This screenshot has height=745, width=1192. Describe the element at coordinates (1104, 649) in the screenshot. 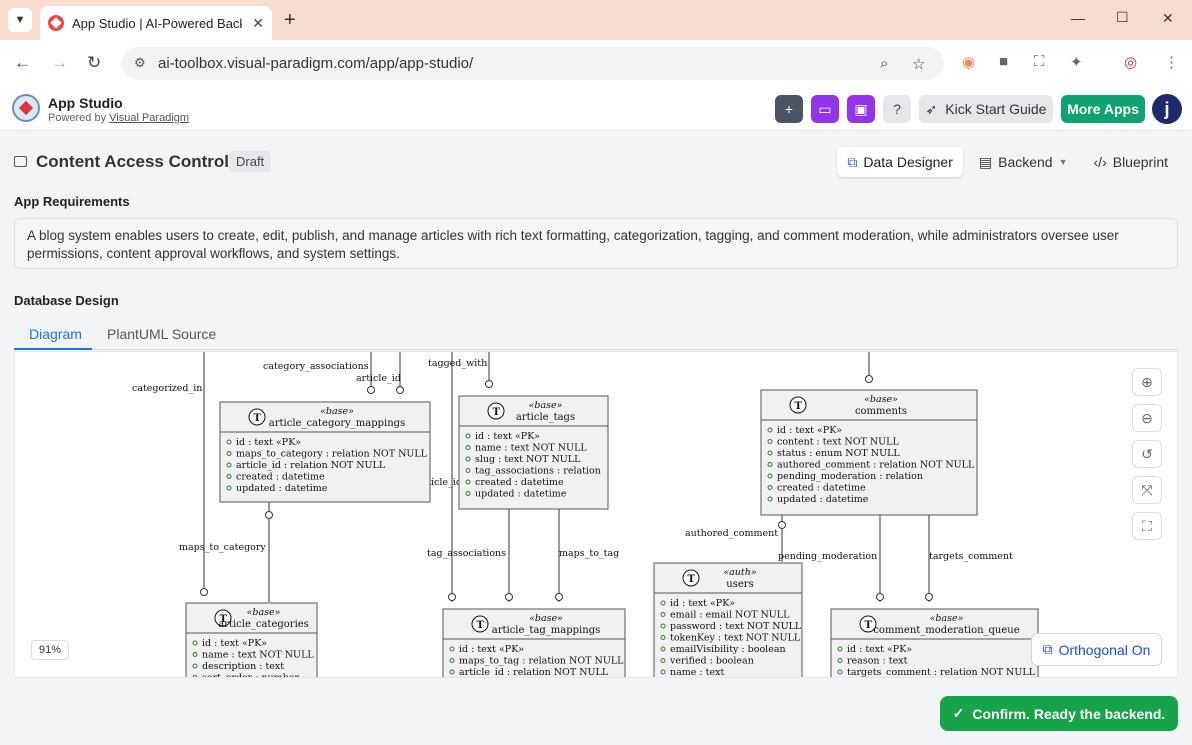

I see `orthogonal-label: Orthogonal On` at that location.